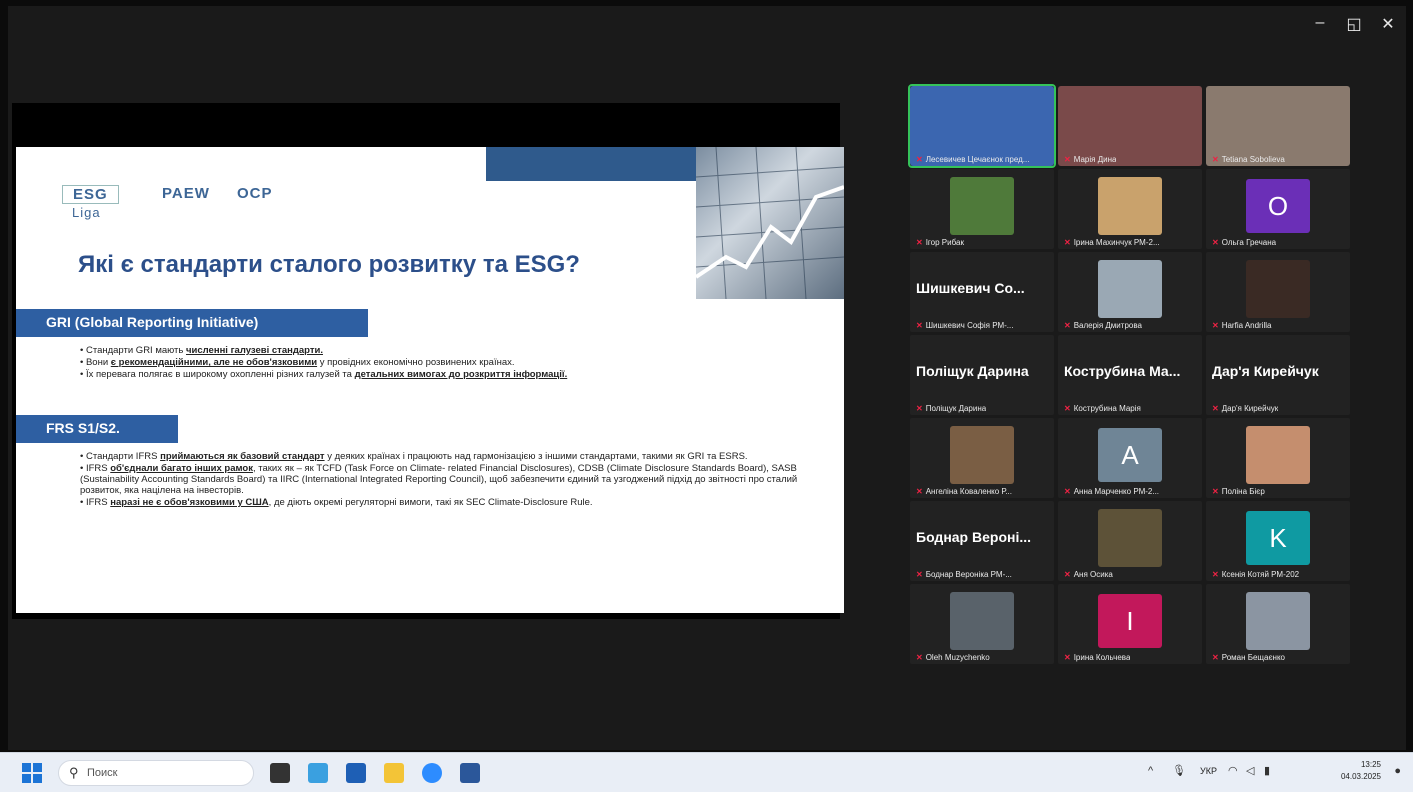 This screenshot has height=792, width=1413. I want to click on participant-tile: О ✕ Ольга Гречана, so click(1278, 209).